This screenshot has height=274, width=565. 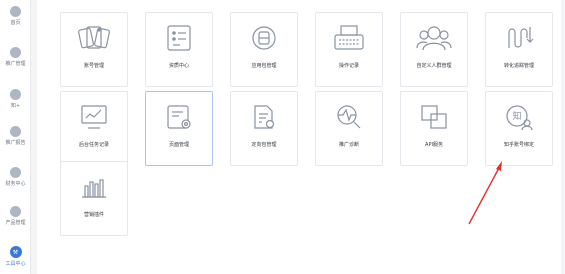 I want to click on sidebar-item-label: 推广管理, so click(x=15, y=64).